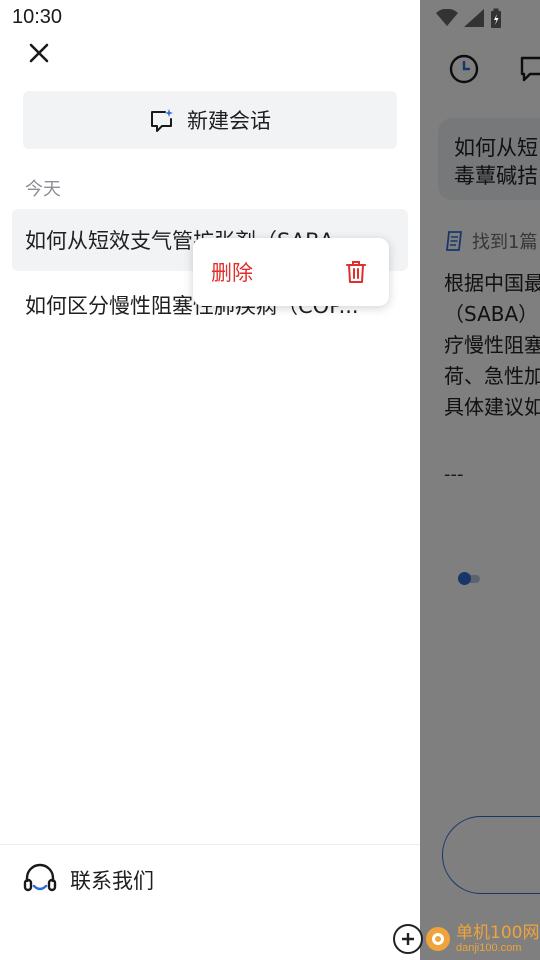  I want to click on battery-icon, so click(496, 18).